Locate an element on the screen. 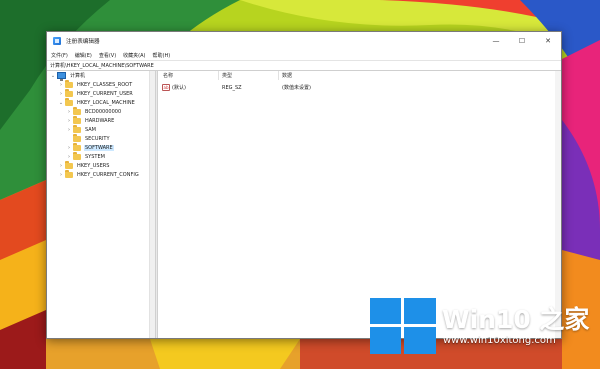  title-bar: 注册表编辑器 — ☐ ✕ is located at coordinates (304, 41).